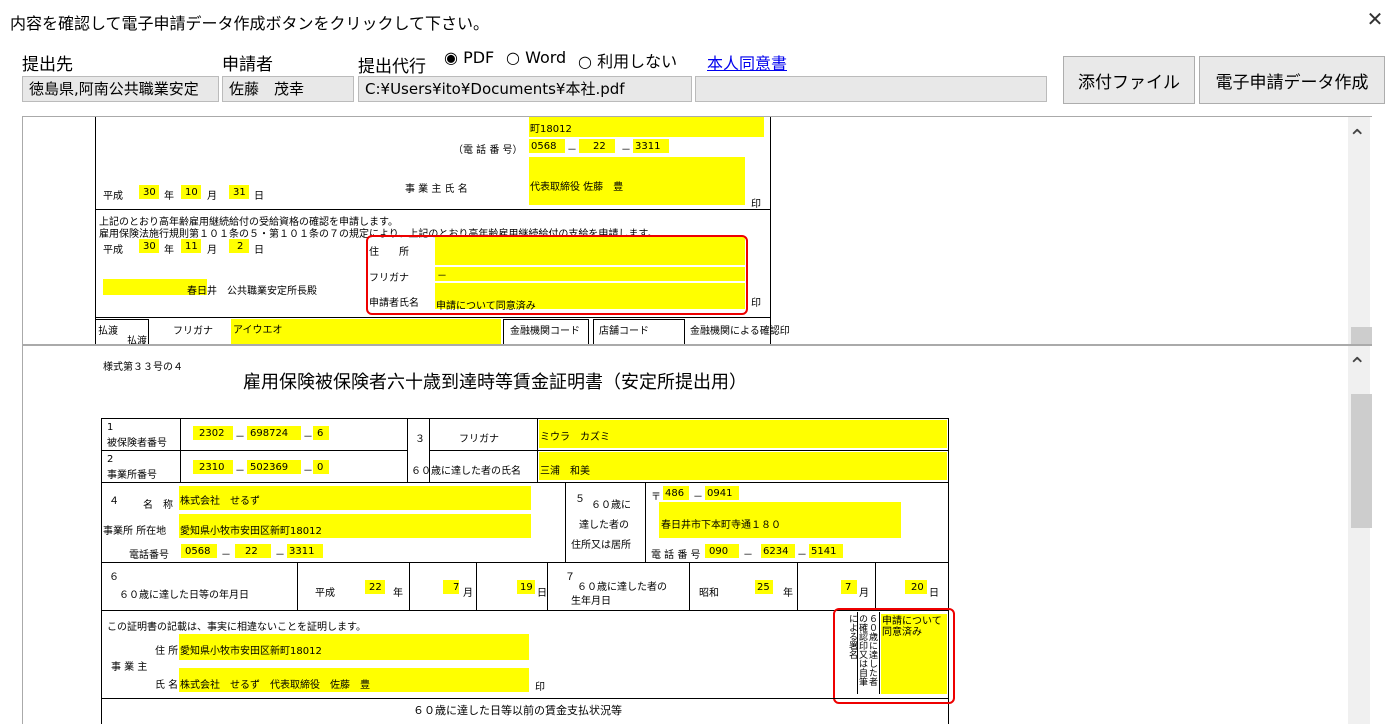  Describe the element at coordinates (143, 367) in the screenshot. I see `form-number: 様式第３３号の４` at that location.